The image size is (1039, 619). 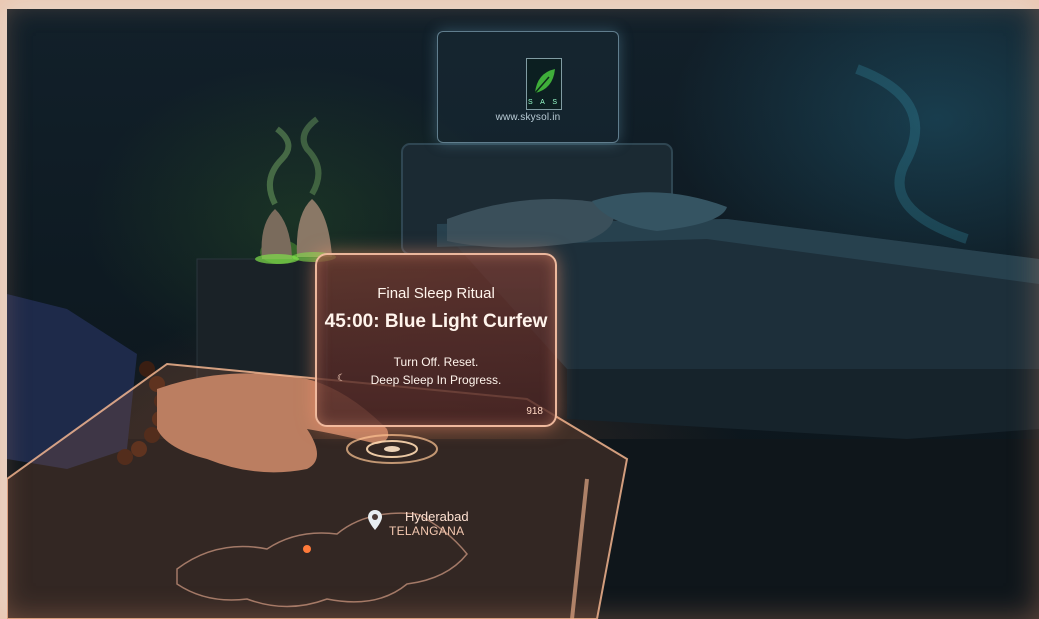 What do you see at coordinates (436, 321) in the screenshot?
I see `panel-headline: 45:00: Blue Light Curfew` at bounding box center [436, 321].